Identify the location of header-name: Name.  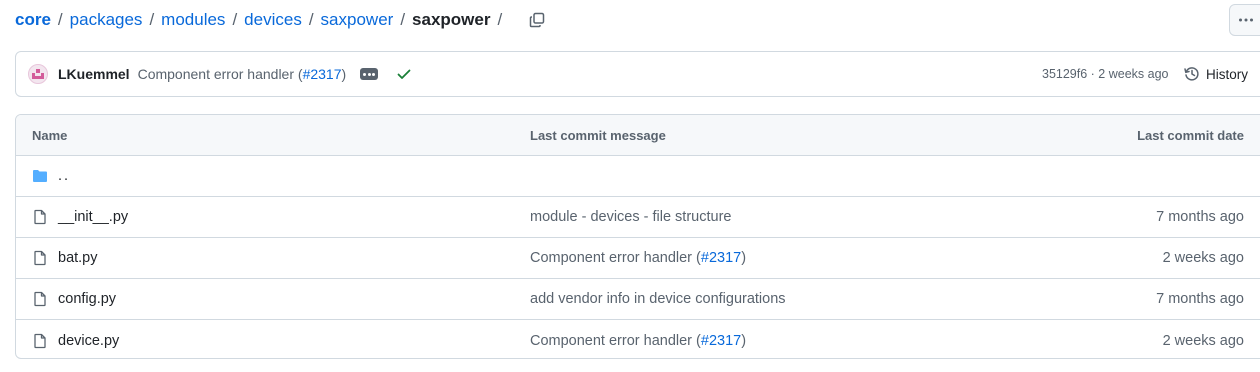
(50, 135).